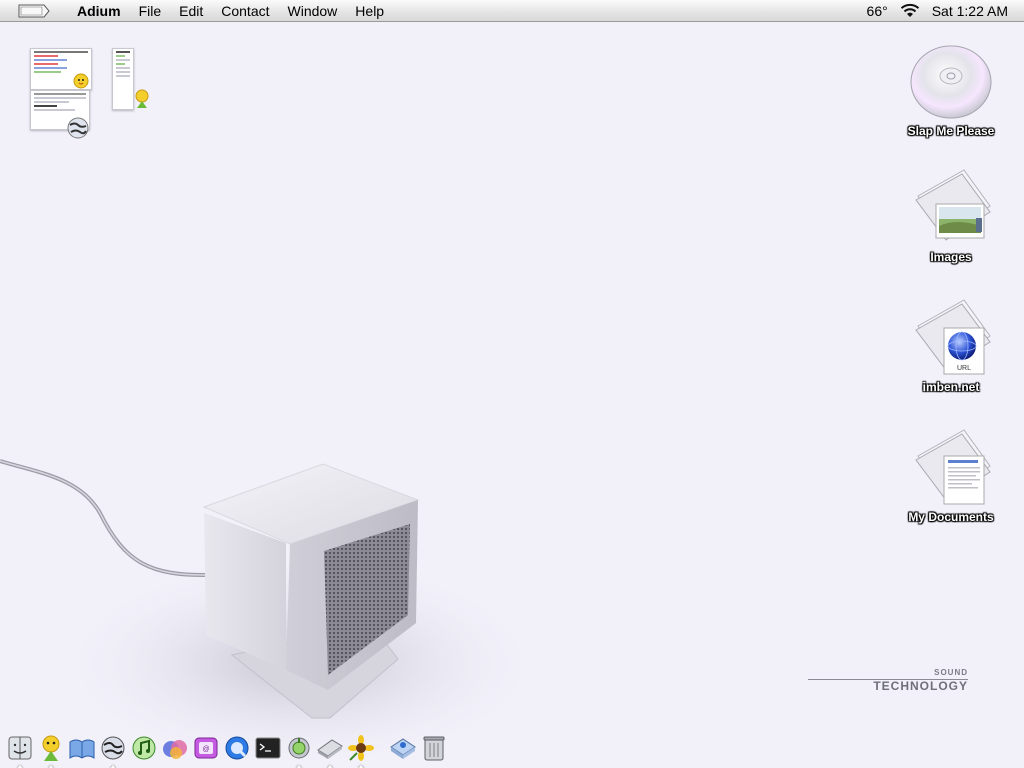  I want to click on trash-icon, so click(434, 748).